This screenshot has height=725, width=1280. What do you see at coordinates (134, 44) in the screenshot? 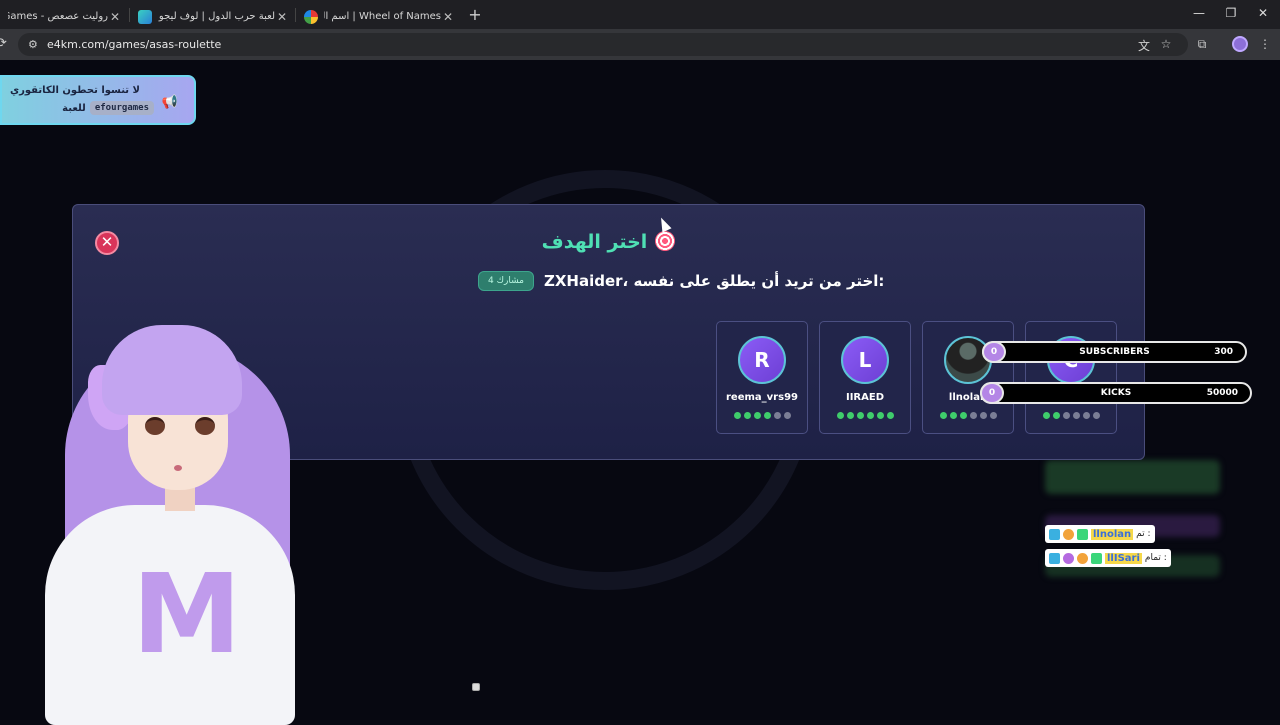
I see `url-text: e4km.com/games/asas-roulette` at bounding box center [134, 44].